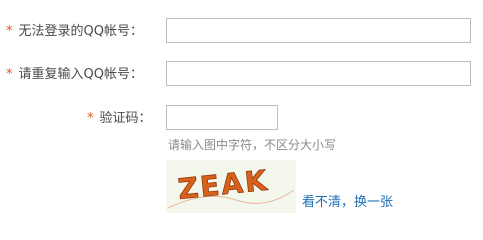  I want to click on captcha-image: ZEAK, so click(231, 186).